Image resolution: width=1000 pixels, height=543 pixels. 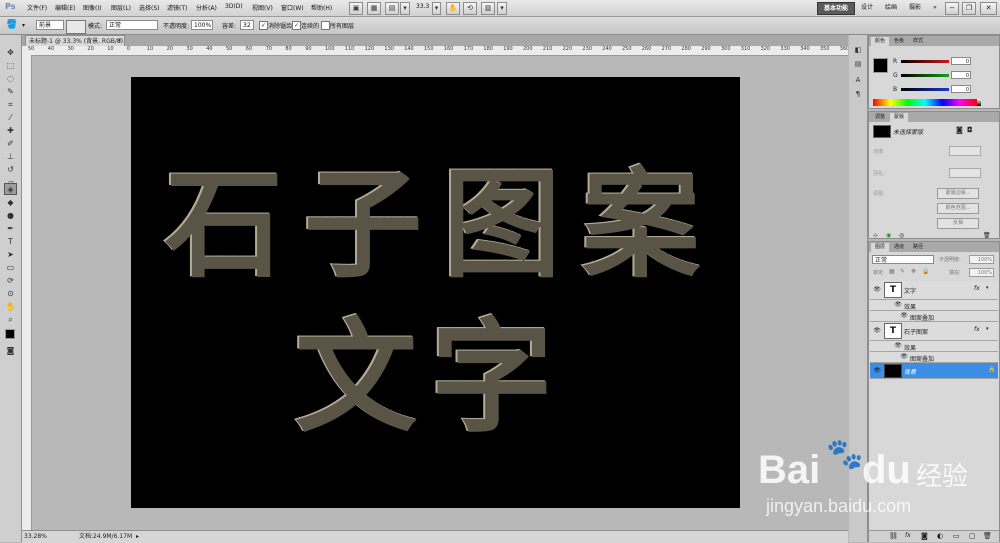 I want to click on crop-tool-icon: ⌗, so click(x=10, y=104).